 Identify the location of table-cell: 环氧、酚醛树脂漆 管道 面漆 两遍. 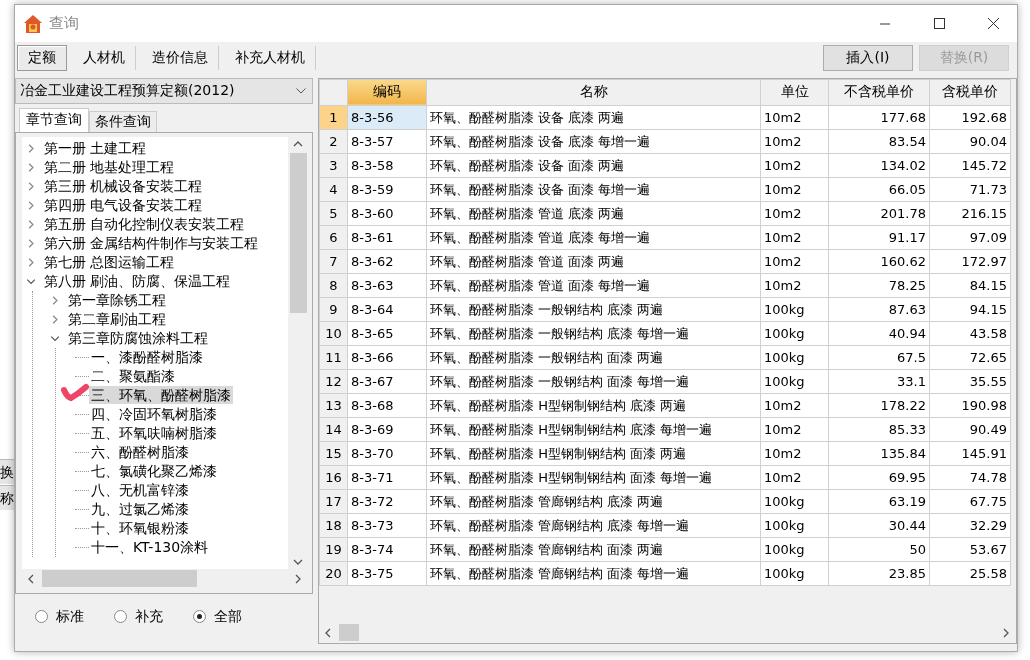
(593, 261).